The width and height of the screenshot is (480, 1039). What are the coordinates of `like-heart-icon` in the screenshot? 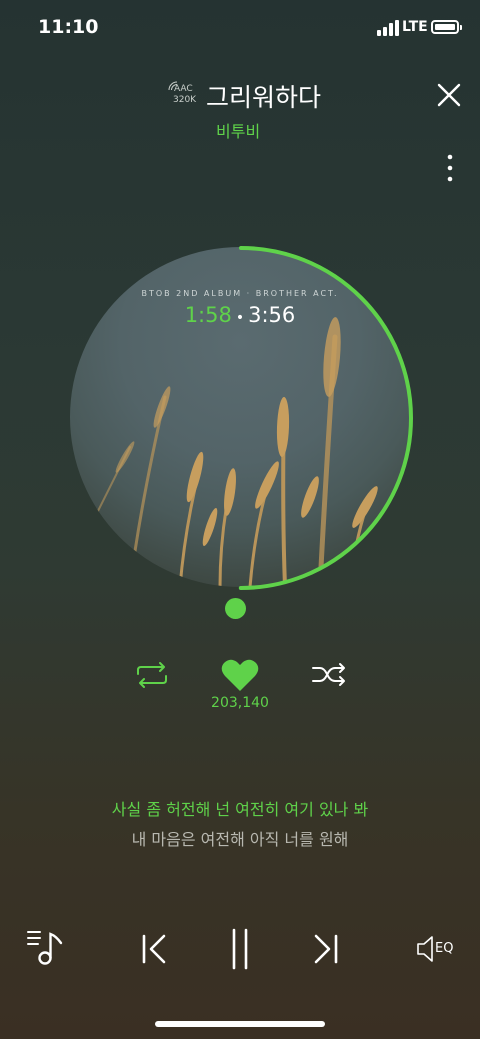 It's located at (240, 675).